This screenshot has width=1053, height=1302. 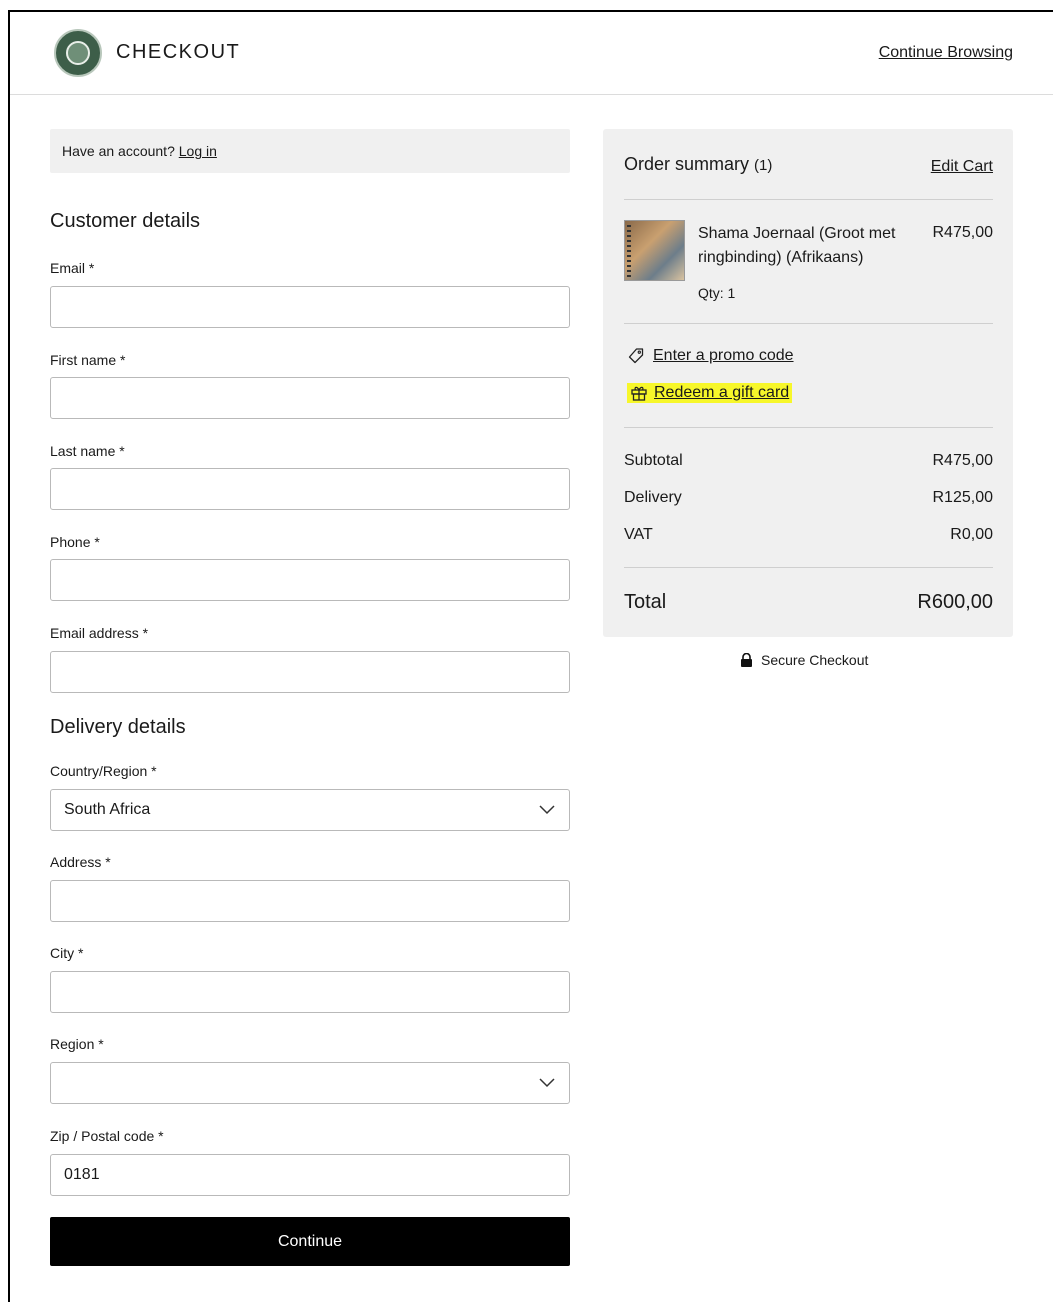 What do you see at coordinates (963, 497) in the screenshot?
I see `delivery-value: R125,00` at bounding box center [963, 497].